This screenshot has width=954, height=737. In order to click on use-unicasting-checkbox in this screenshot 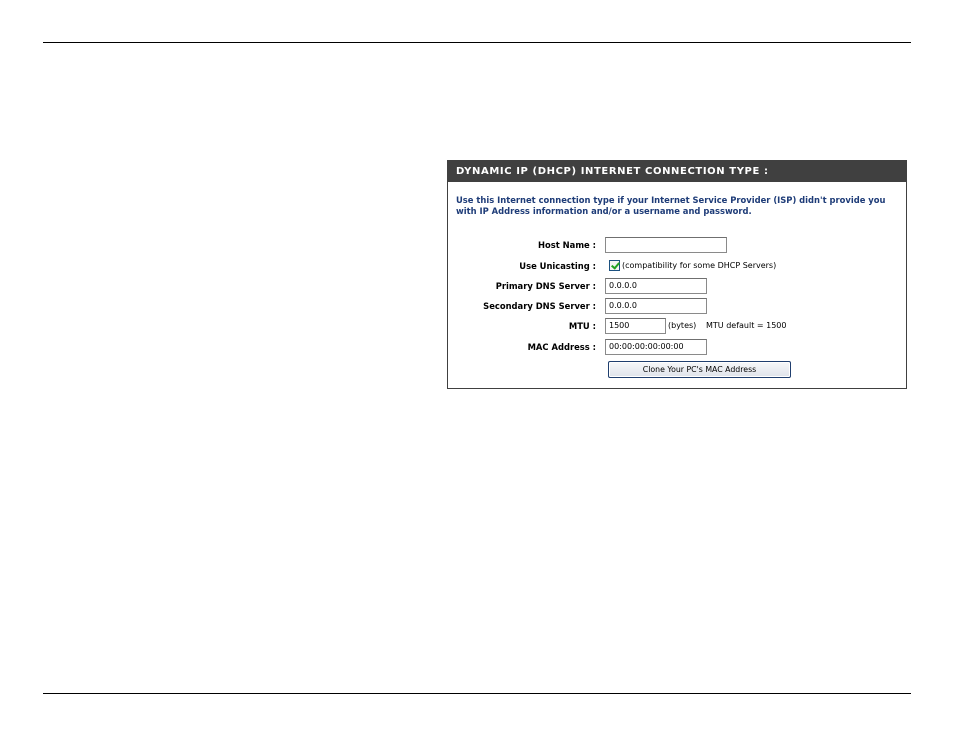, I will do `click(614, 265)`.